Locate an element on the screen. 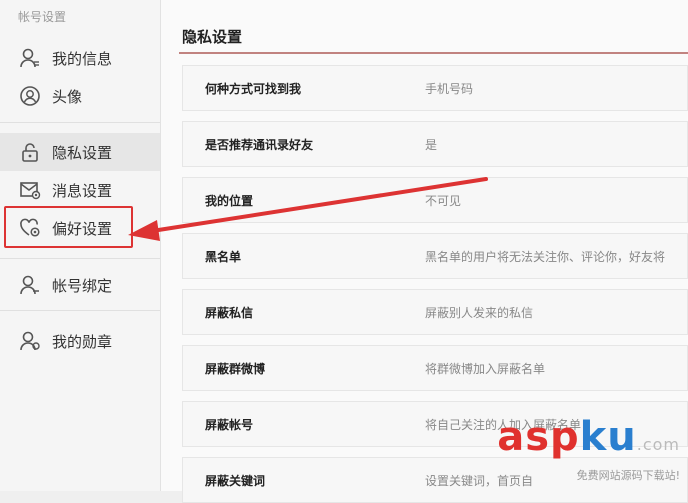 The image size is (688, 503). setting-value: 手机号码 is located at coordinates (449, 88).